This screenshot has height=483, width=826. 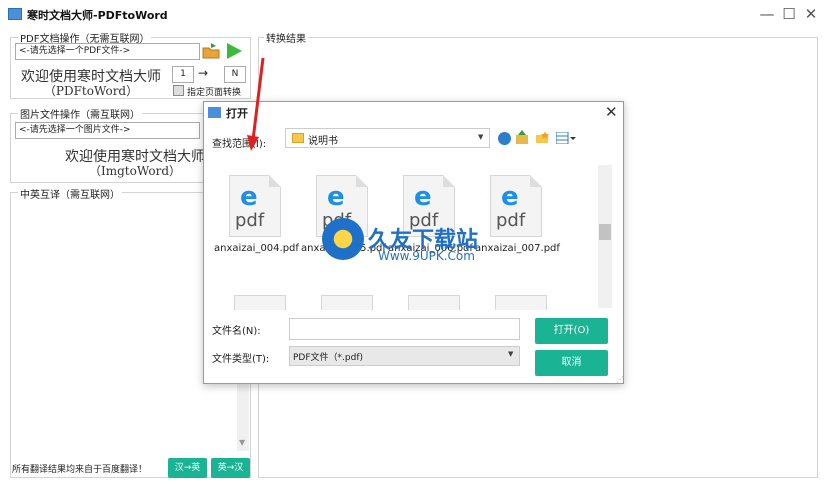 What do you see at coordinates (256, 104) in the screenshot?
I see `annotation-arrow` at bounding box center [256, 104].